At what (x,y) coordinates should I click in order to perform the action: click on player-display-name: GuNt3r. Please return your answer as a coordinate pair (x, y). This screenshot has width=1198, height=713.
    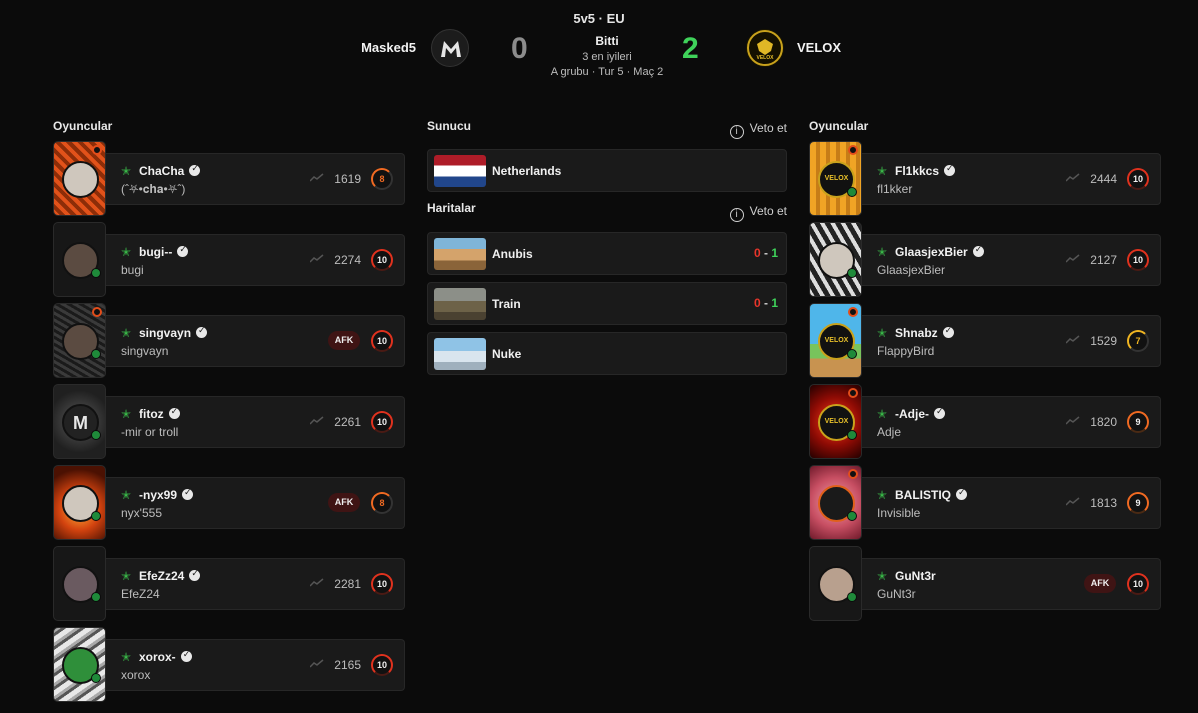
    Looking at the image, I should click on (896, 594).